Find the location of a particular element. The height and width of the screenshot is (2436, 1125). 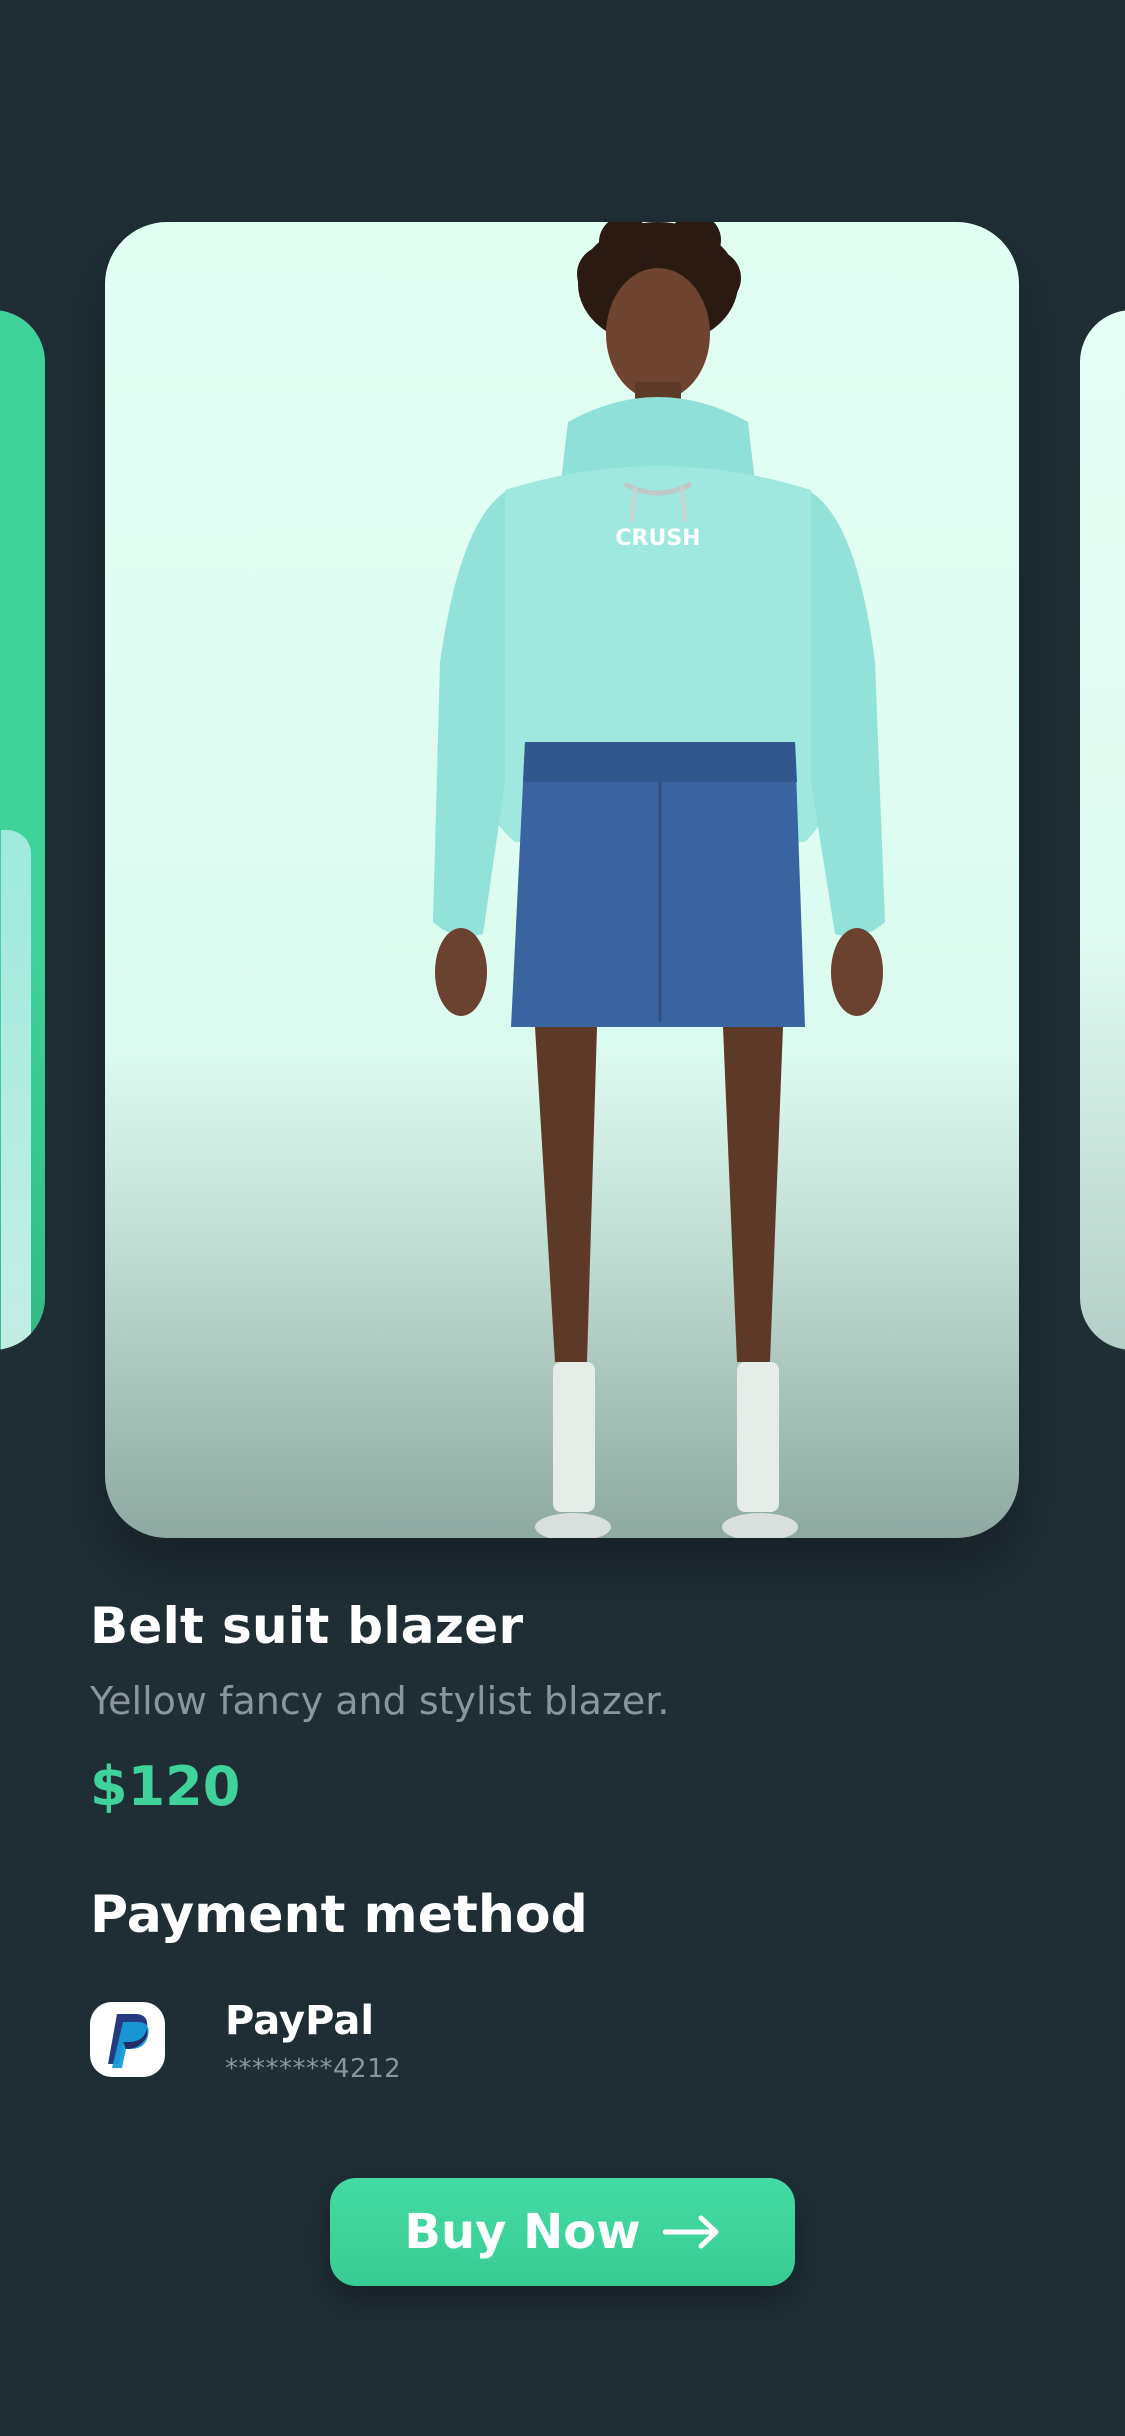

payment-method-name: PayPal is located at coordinates (300, 2021).